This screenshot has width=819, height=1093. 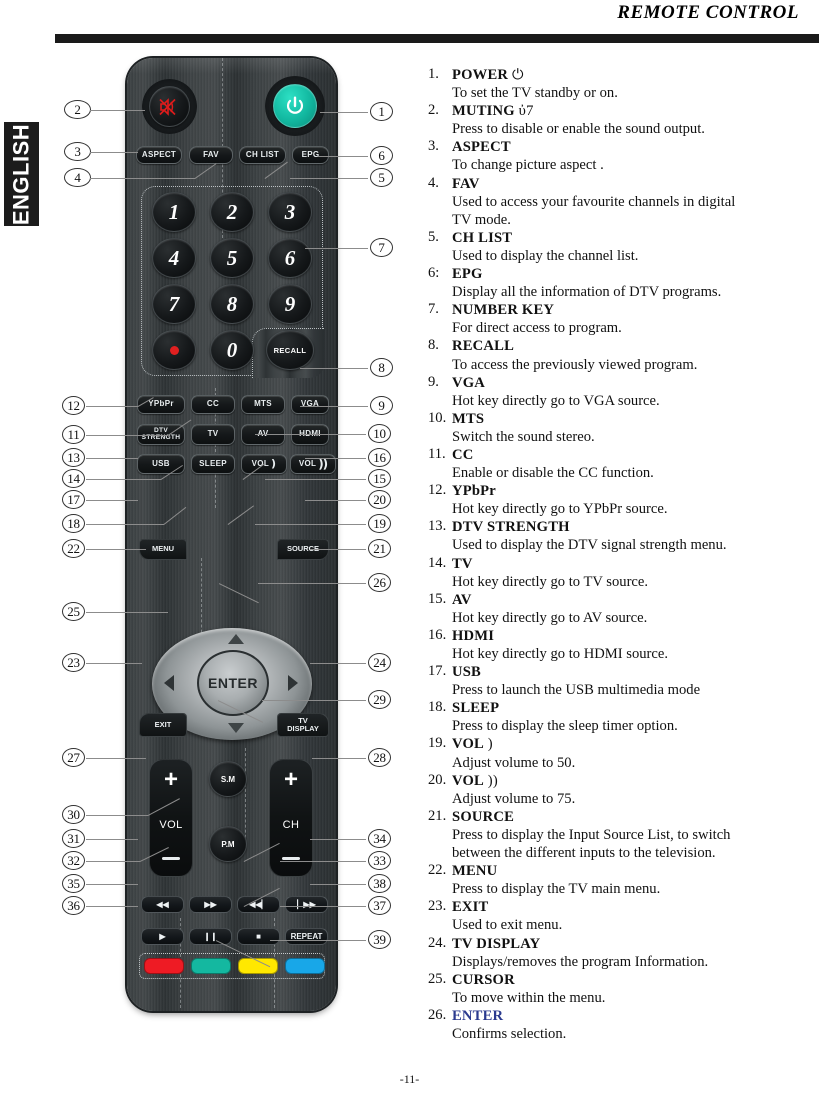 I want to click on leader-15a, so click(x=315, y=480).